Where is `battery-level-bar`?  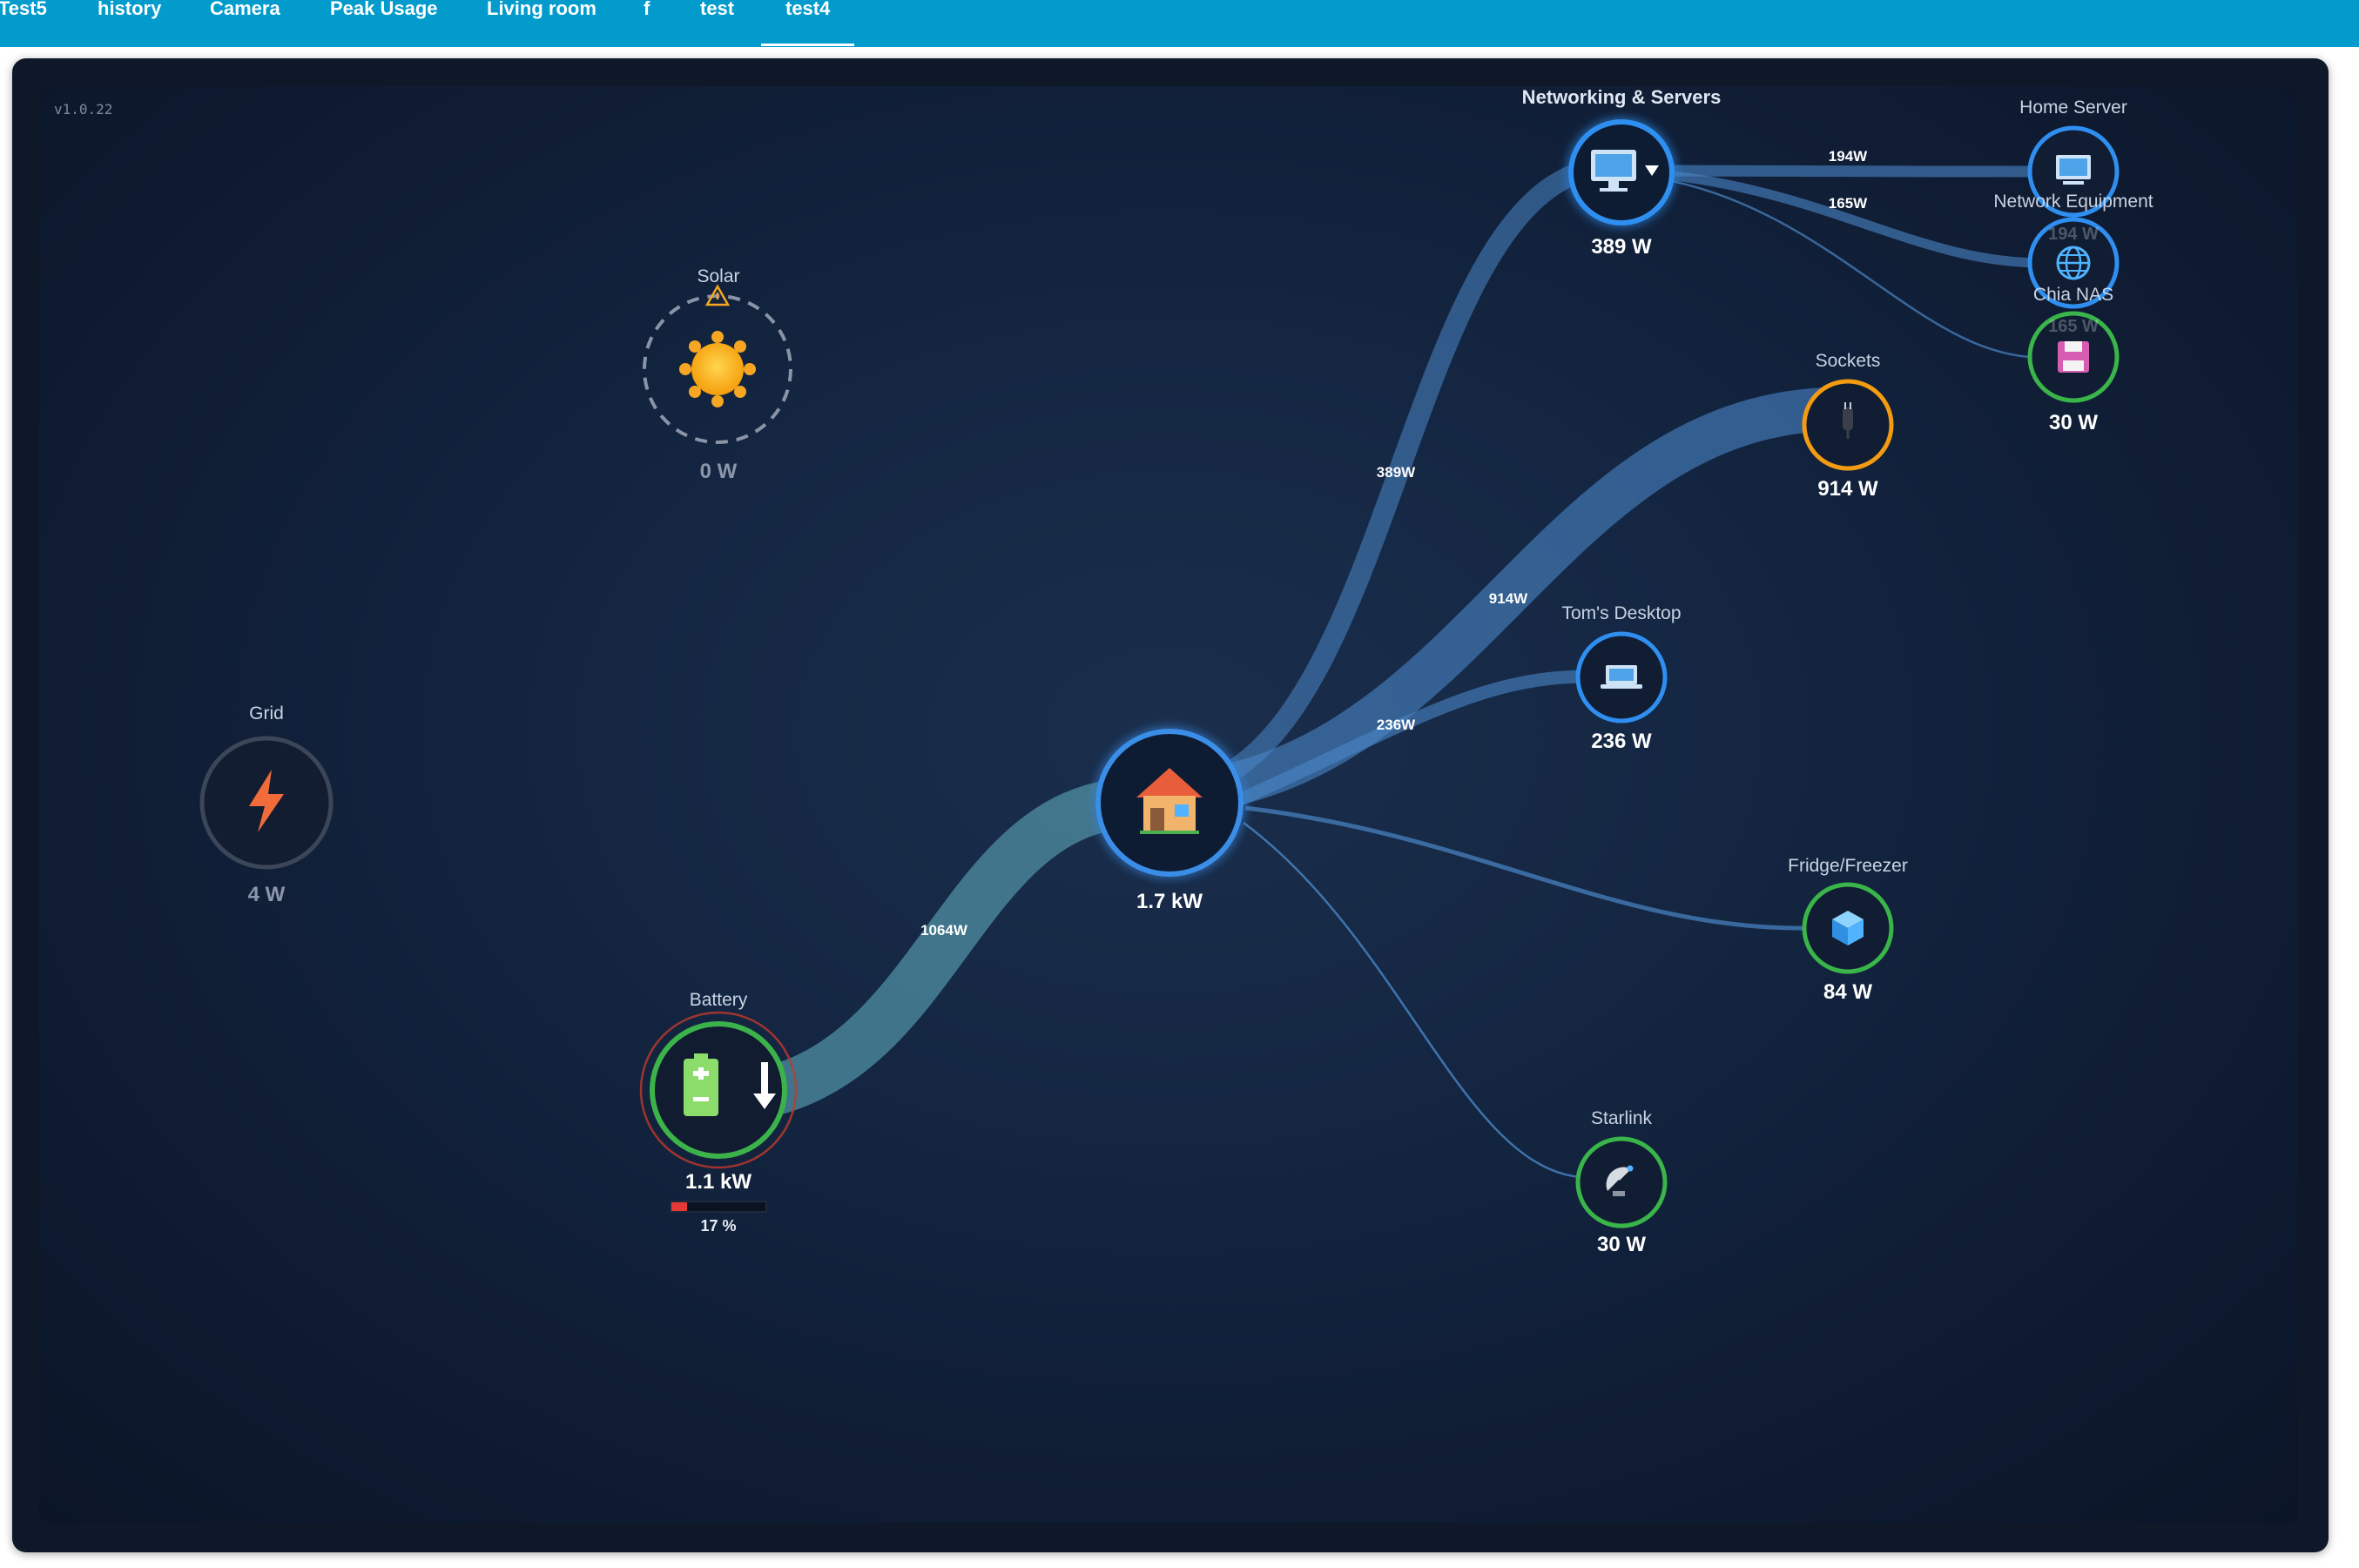
battery-level-bar is located at coordinates (718, 1207).